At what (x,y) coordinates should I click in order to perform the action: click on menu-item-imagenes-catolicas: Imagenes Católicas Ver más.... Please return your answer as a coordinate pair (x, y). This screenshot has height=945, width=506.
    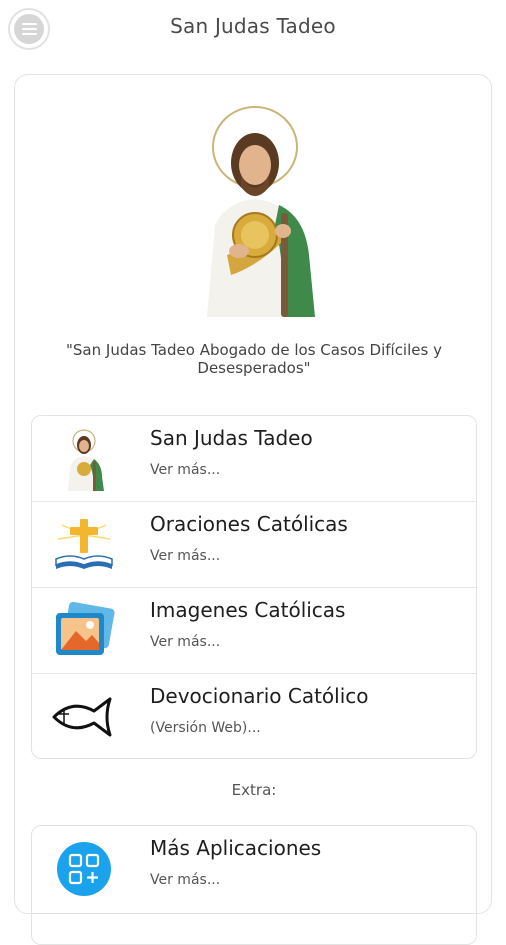
    Looking at the image, I should click on (254, 631).